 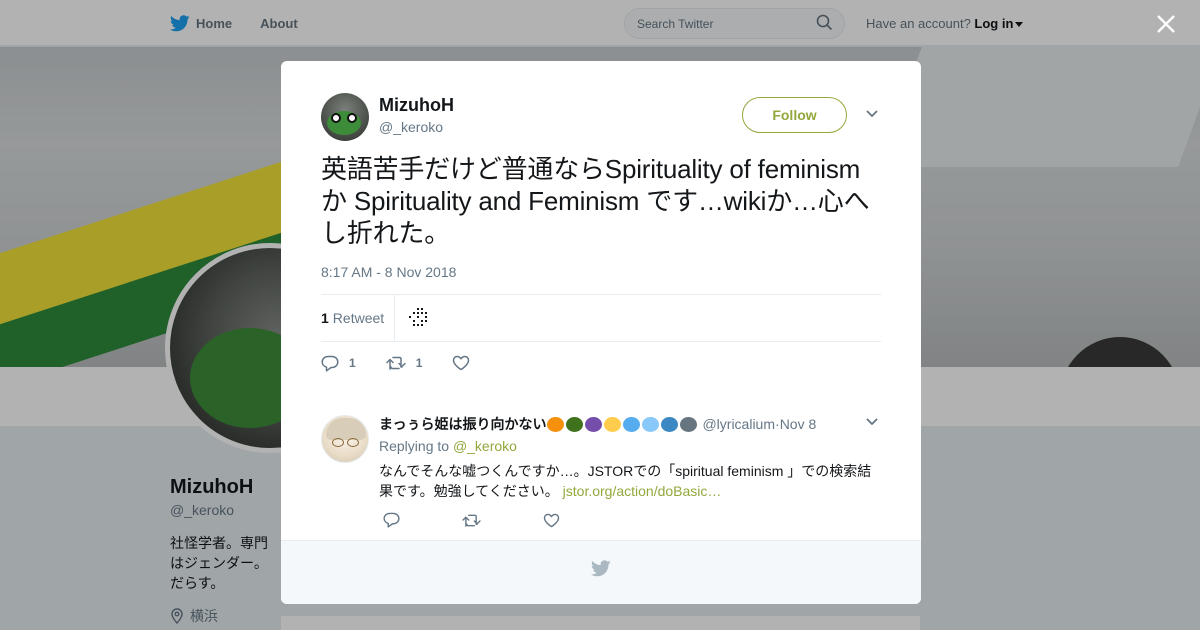 I want to click on reply-author-name: まっぅら姫は振り向かない, so click(x=462, y=424).